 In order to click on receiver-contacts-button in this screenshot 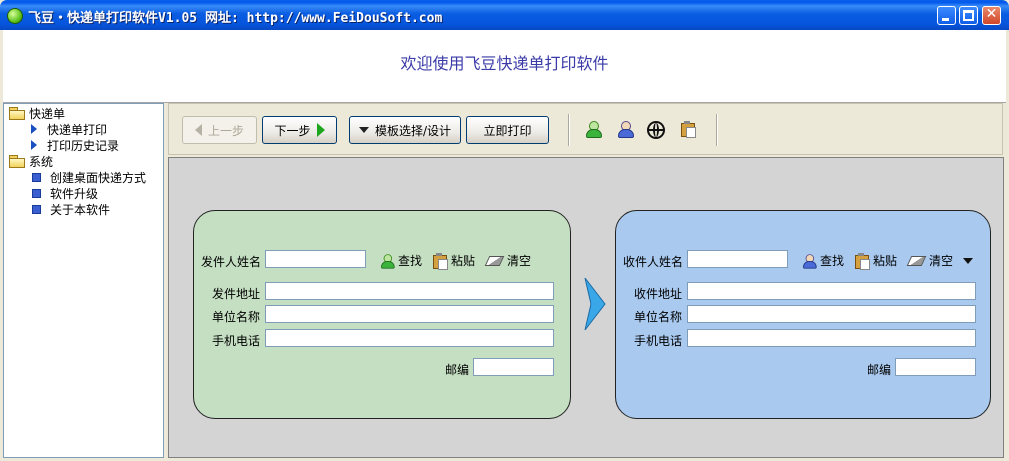, I will do `click(626, 130)`.